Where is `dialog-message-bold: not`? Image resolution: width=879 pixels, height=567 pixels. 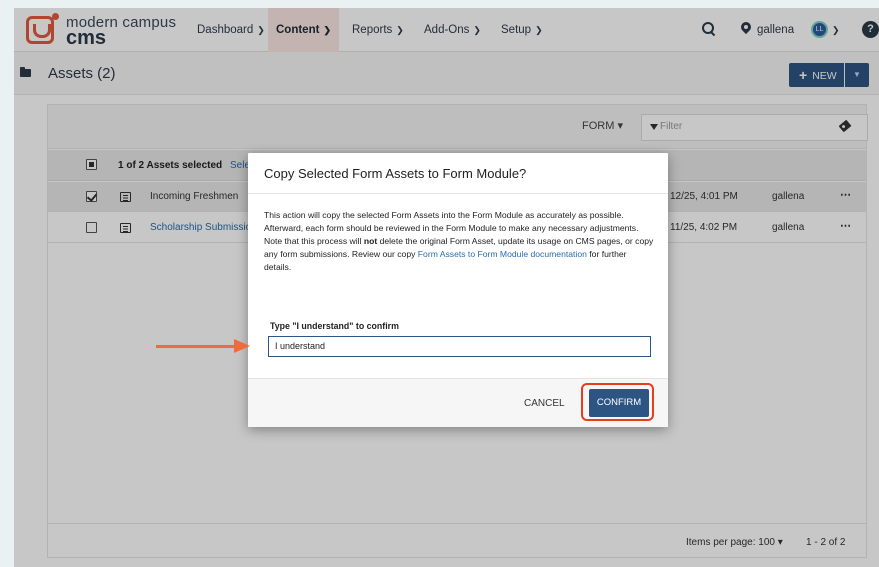
dialog-message-bold: not is located at coordinates (370, 241).